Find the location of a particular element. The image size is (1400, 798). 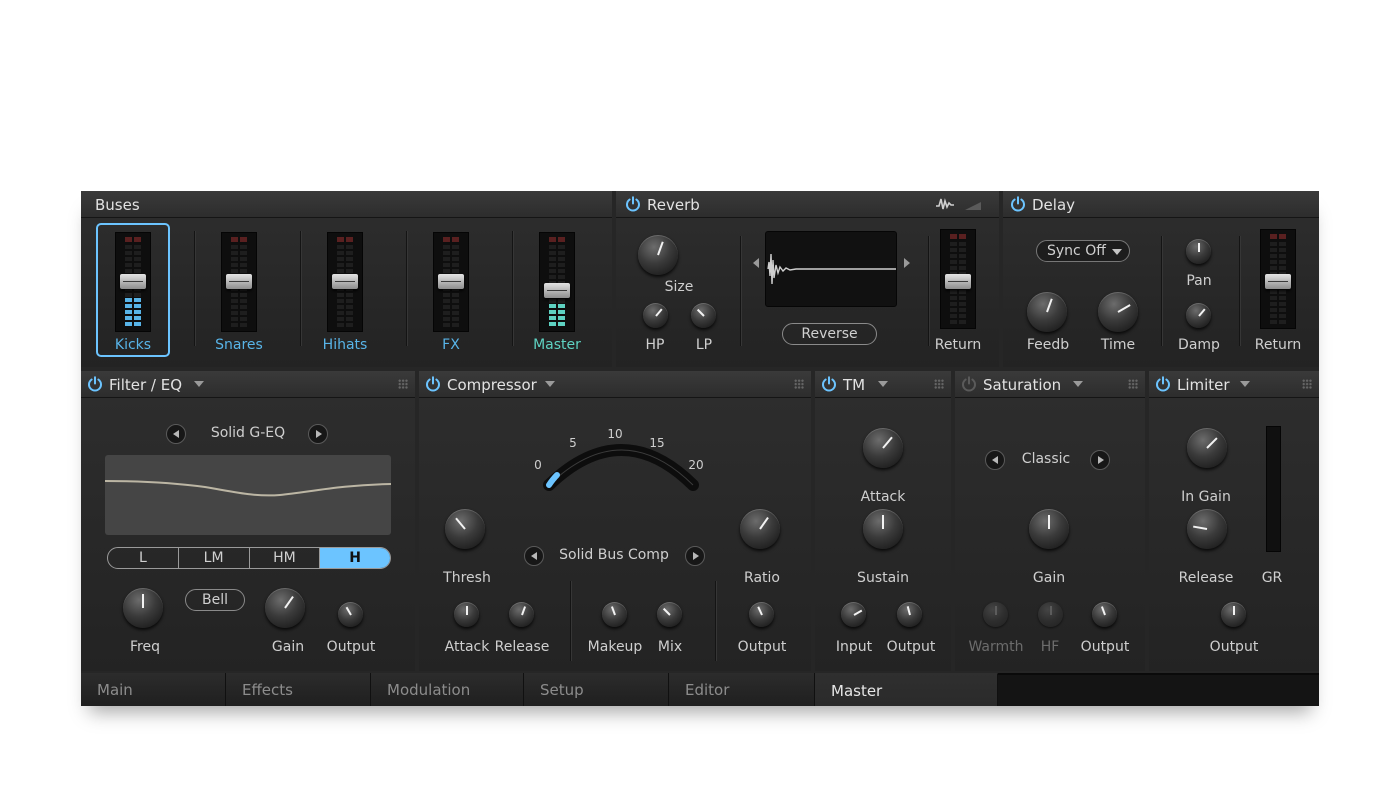

delay-power-icon is located at coordinates (1018, 204).